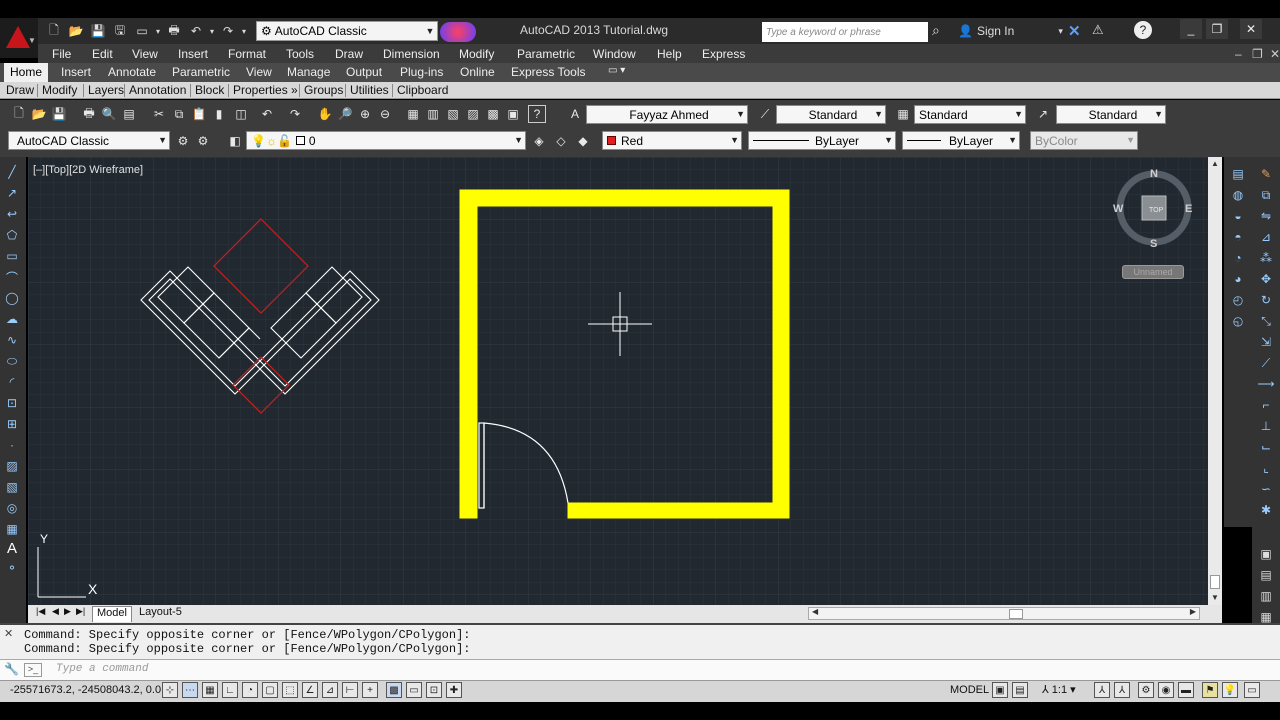  Describe the element at coordinates (1074, 31) in the screenshot. I see `exchange-icon: ✕` at that location.